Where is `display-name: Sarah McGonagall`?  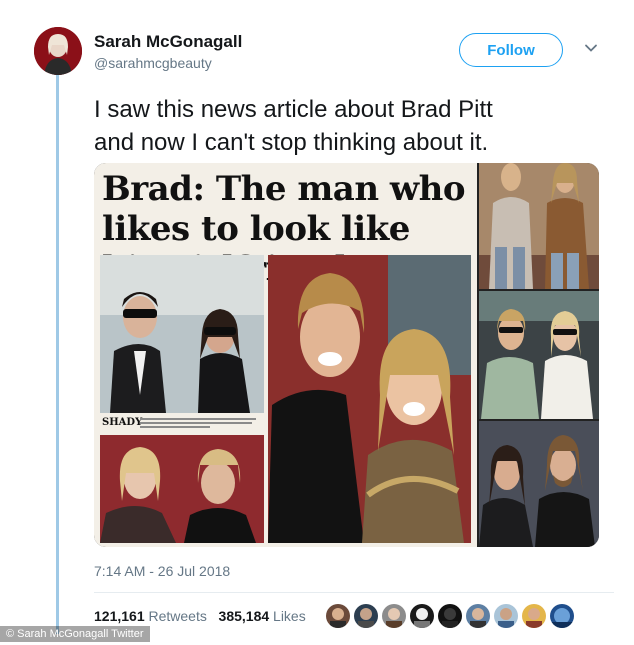
display-name: Sarah McGonagall is located at coordinates (168, 42).